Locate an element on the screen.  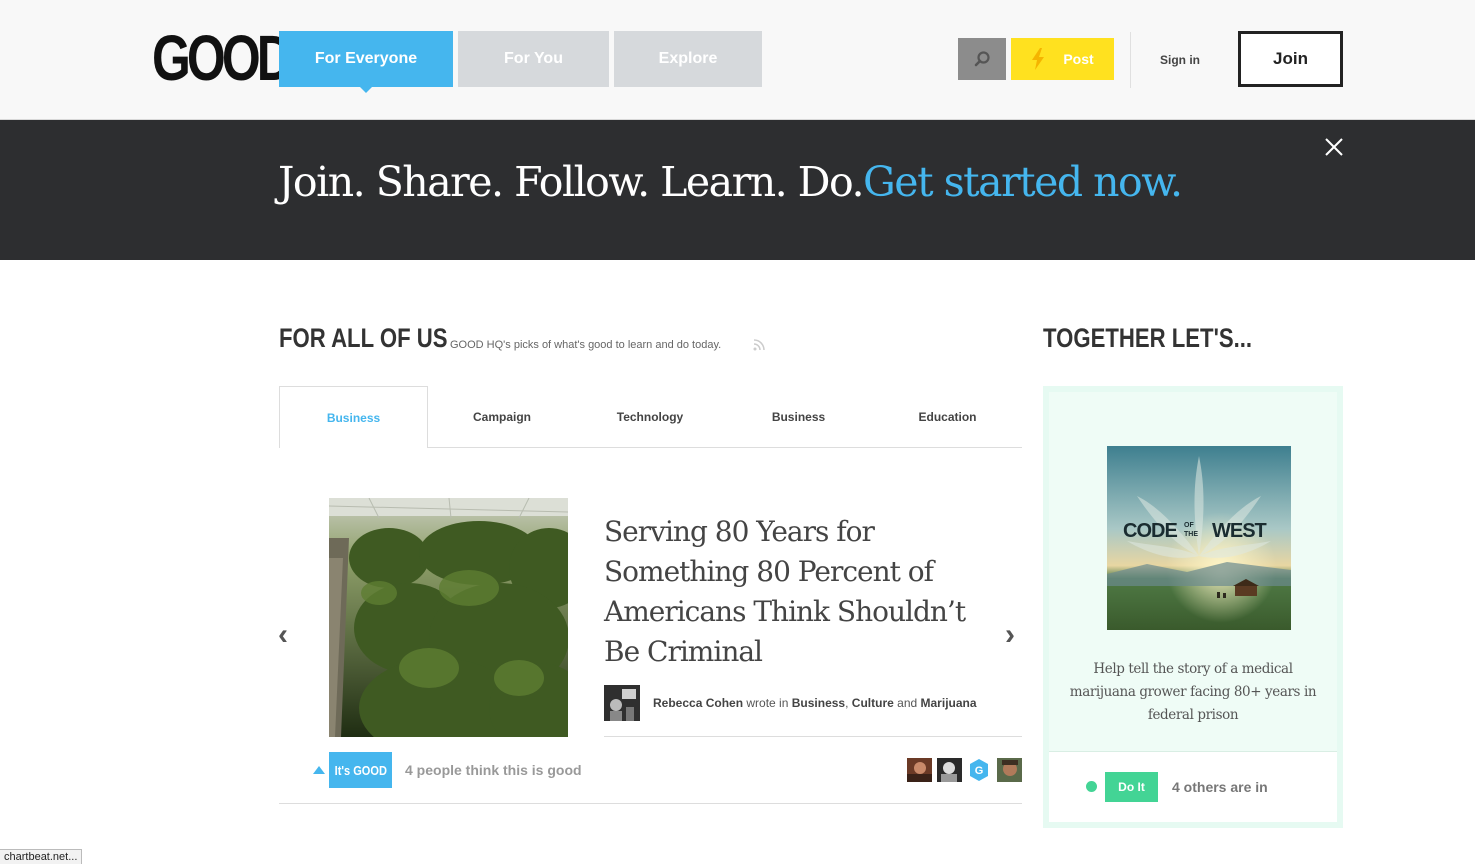
category-link-marijuana: Marijuana is located at coordinates (949, 703).